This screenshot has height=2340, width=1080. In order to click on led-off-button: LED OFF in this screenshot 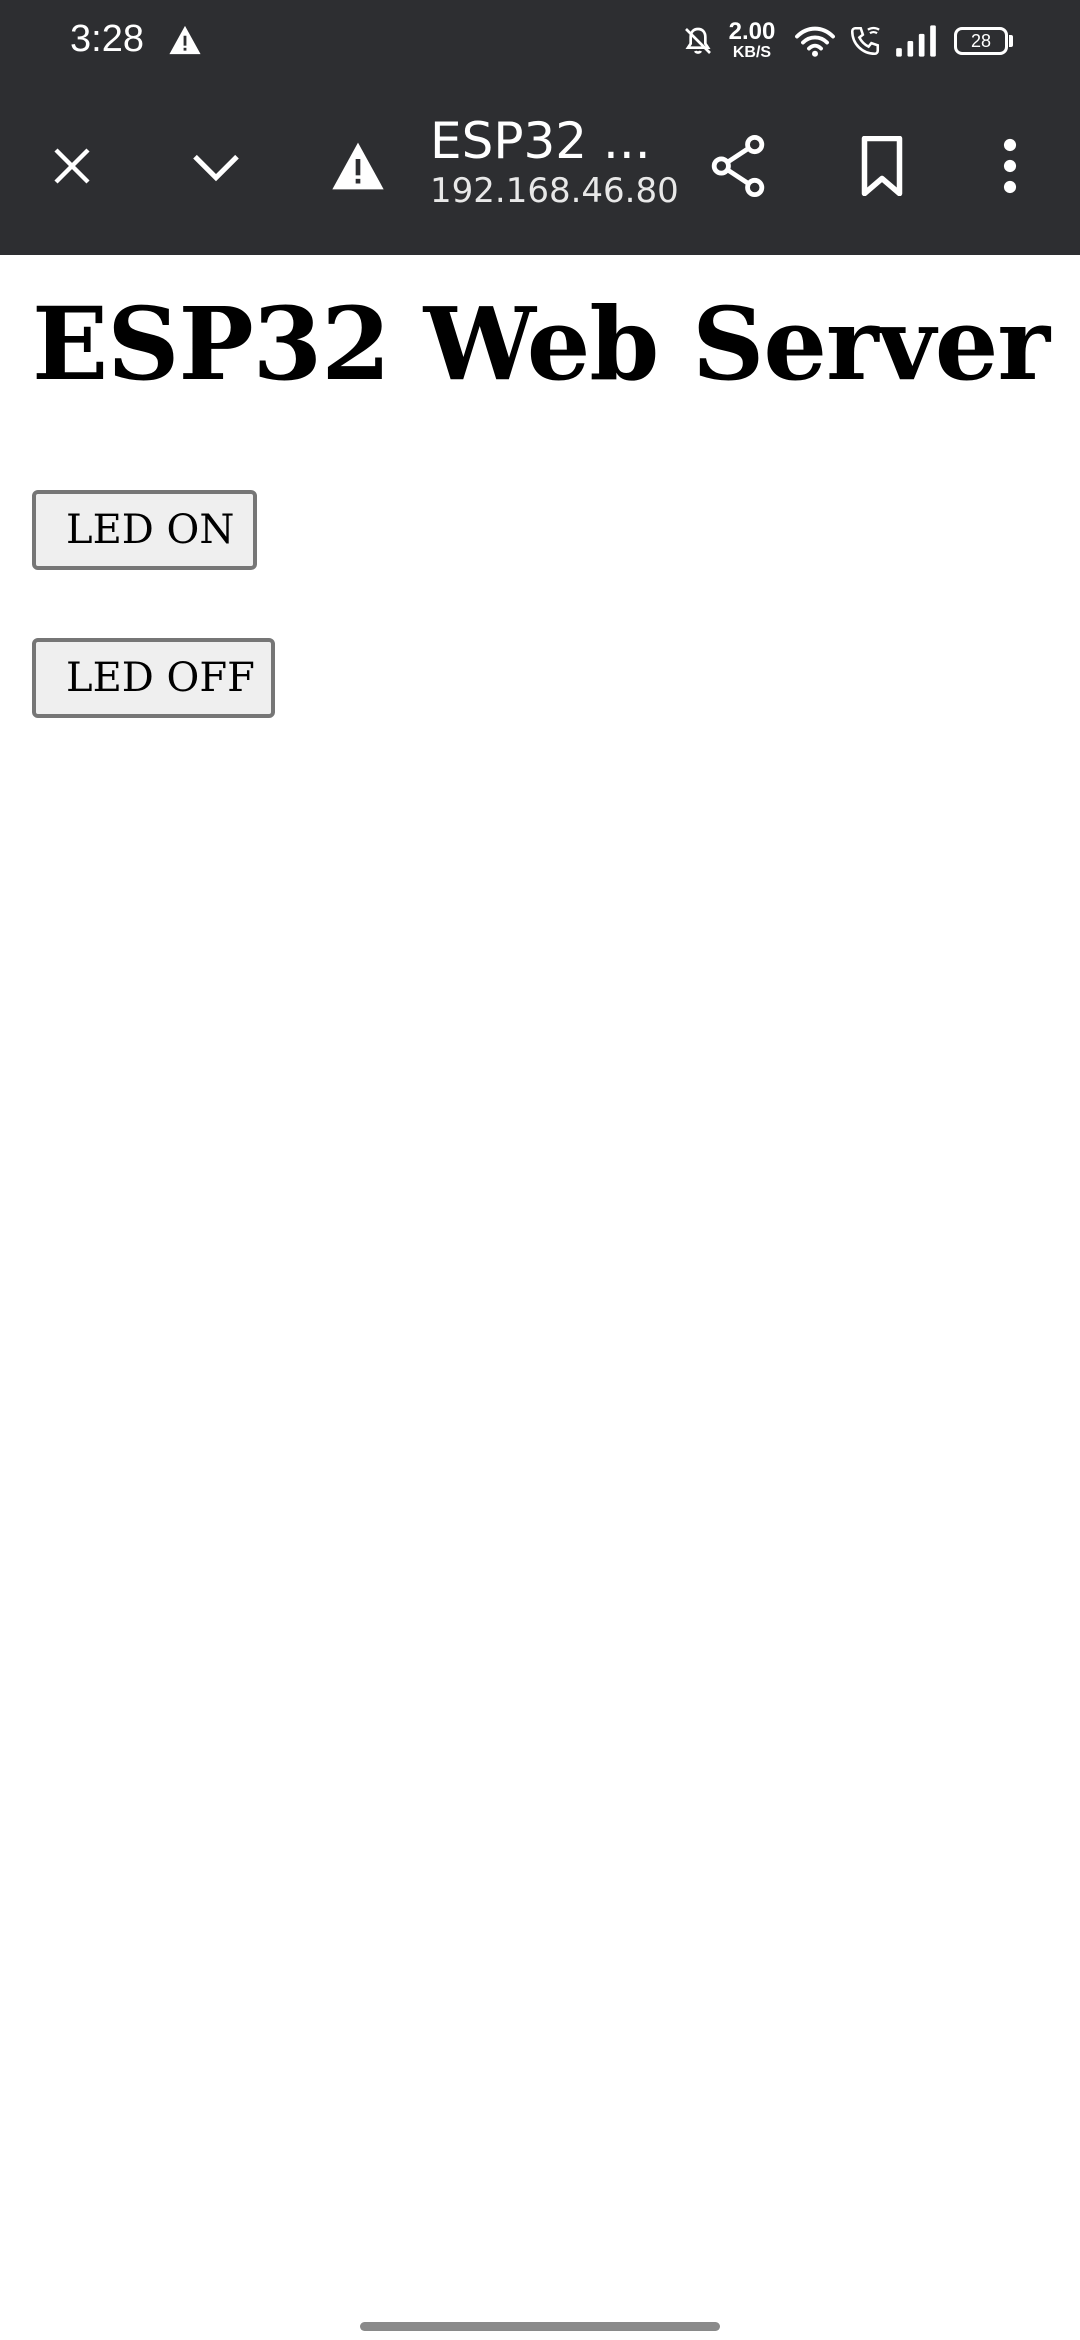, I will do `click(153, 678)`.